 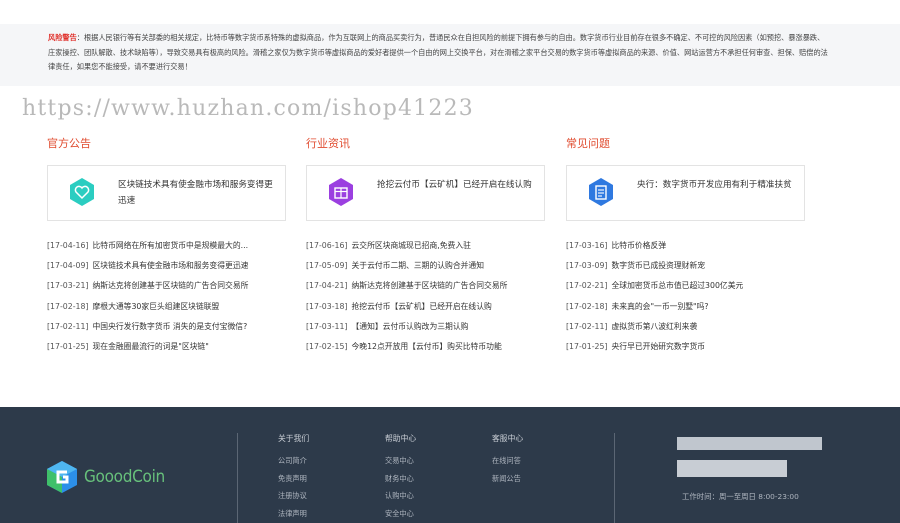 I want to click on news-date: [17-06-16], so click(x=327, y=245).